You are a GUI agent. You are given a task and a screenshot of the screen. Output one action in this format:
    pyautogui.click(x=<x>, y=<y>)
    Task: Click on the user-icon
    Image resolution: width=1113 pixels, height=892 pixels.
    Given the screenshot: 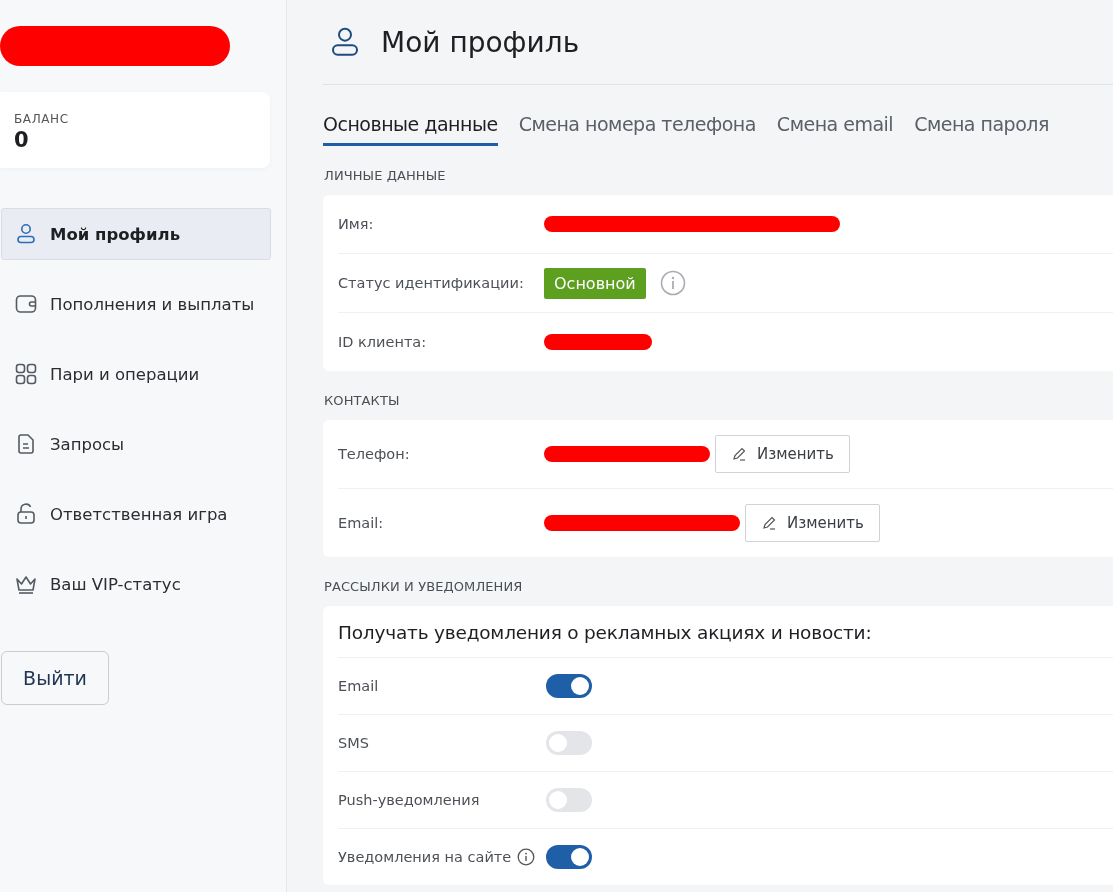 What is the action you would take?
    pyautogui.click(x=26, y=234)
    